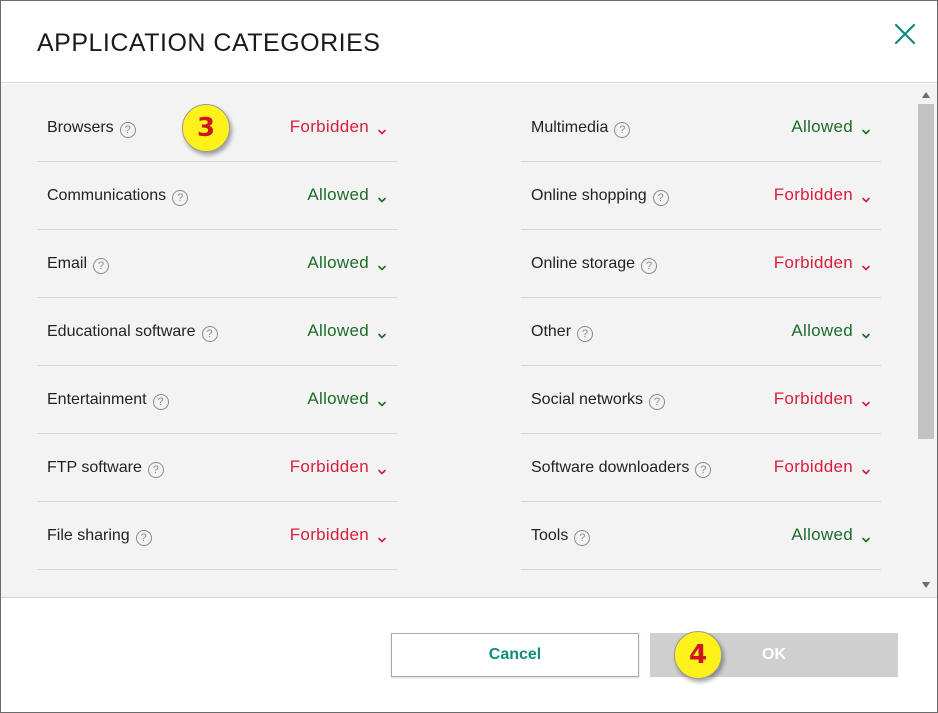 This screenshot has height=713, width=938. I want to click on category-label: Entertainment?, so click(108, 400).